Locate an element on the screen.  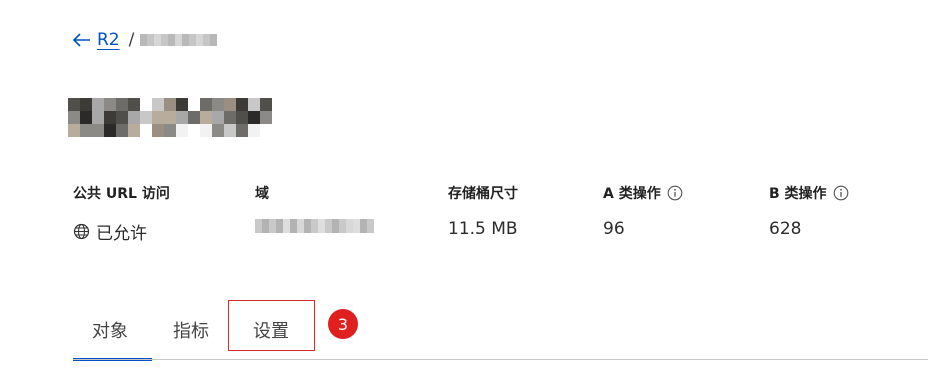
domain-value-redacted is located at coordinates (314, 226).